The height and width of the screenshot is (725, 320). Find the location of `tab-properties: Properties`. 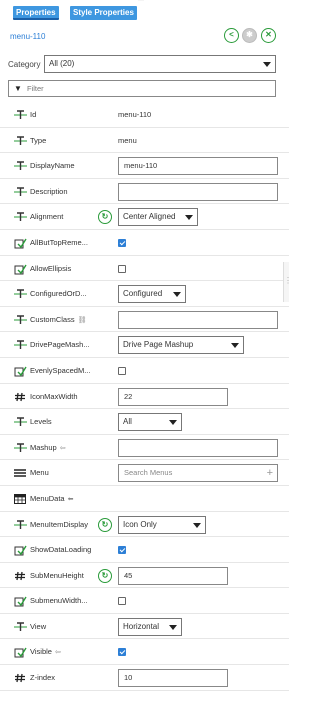

tab-properties: Properties is located at coordinates (36, 13).